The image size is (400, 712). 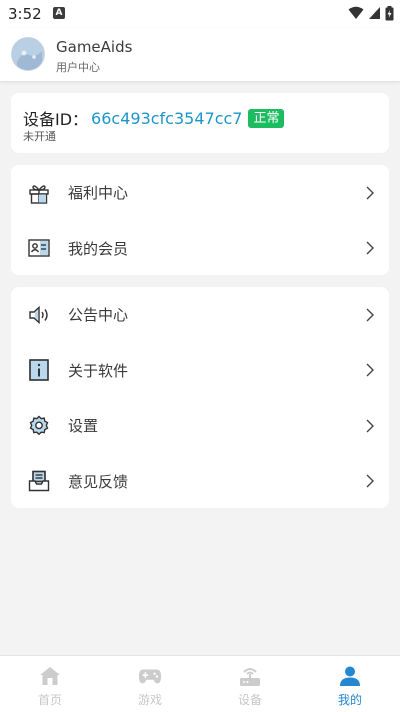 I want to click on home-icon, so click(x=50, y=676).